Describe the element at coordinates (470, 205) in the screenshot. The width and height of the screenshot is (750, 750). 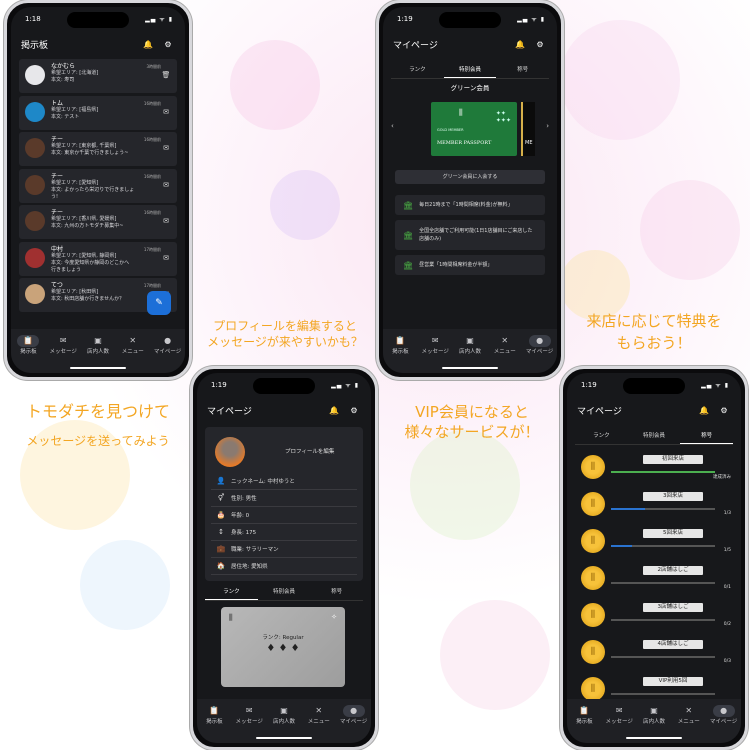
I see `perk-item: 🏛 毎日21時まで「1時間相席(料金)が無料」` at that location.